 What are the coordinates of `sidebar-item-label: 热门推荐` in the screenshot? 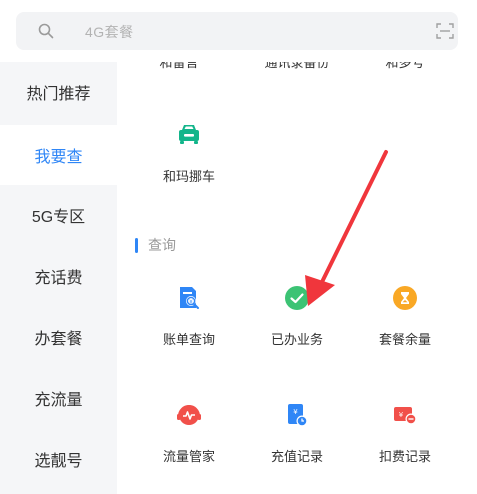 It's located at (58, 94).